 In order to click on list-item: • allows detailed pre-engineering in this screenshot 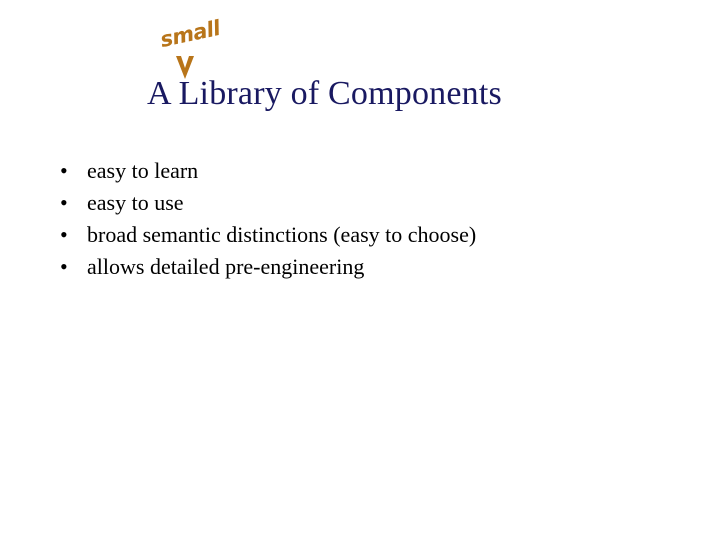, I will do `click(365, 267)`.